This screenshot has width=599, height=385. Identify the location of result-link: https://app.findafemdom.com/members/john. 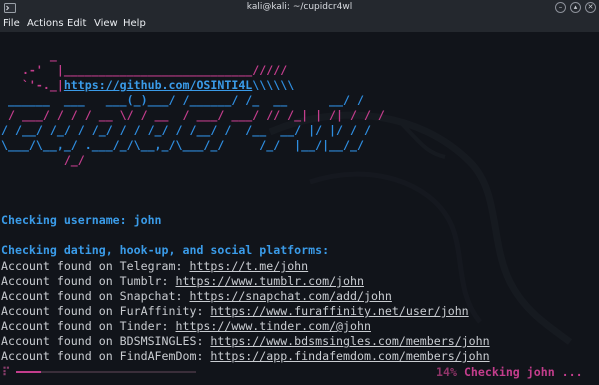
(349, 356).